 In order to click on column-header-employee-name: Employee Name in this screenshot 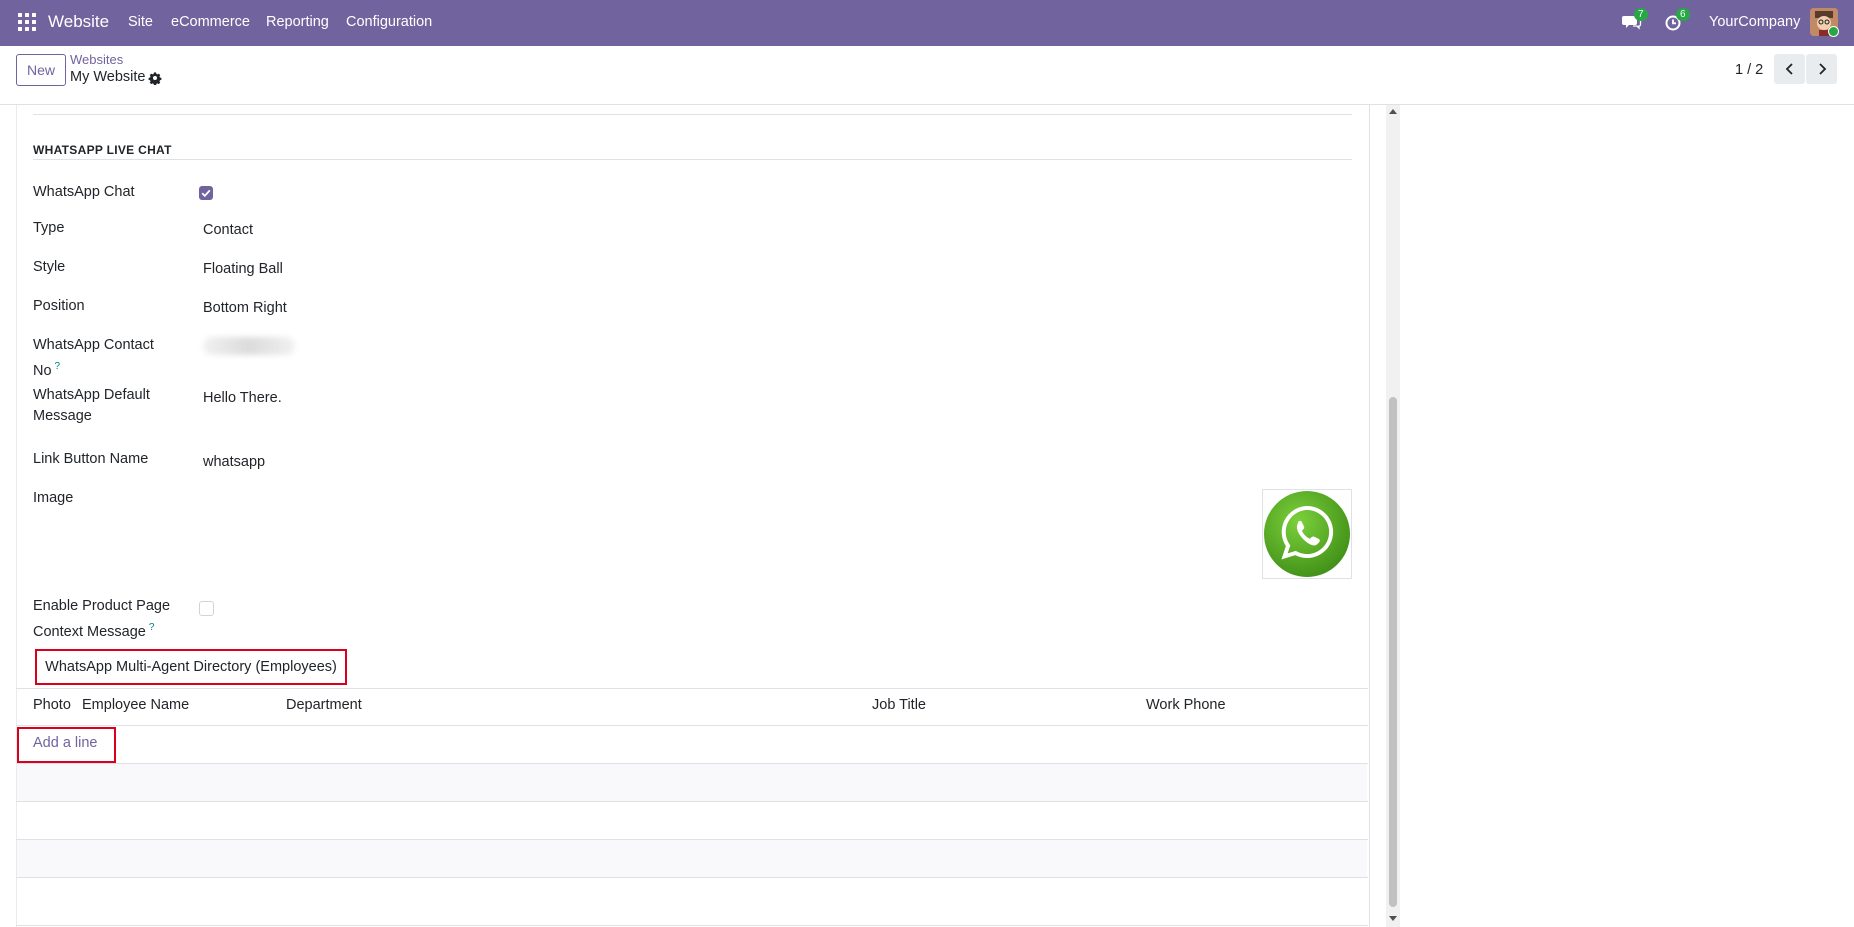, I will do `click(135, 705)`.